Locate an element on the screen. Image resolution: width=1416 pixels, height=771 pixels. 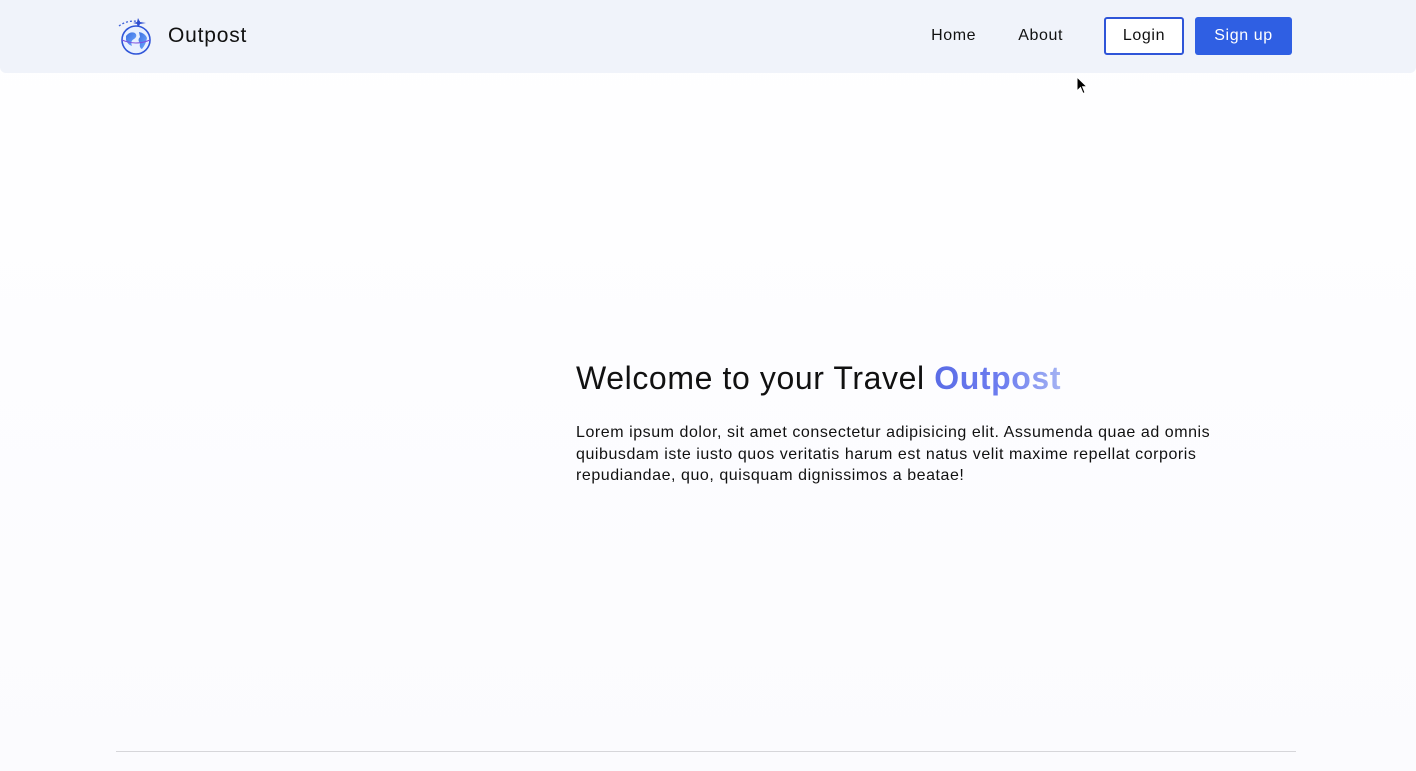
mouse-pointer-icon is located at coordinates (1082, 85).